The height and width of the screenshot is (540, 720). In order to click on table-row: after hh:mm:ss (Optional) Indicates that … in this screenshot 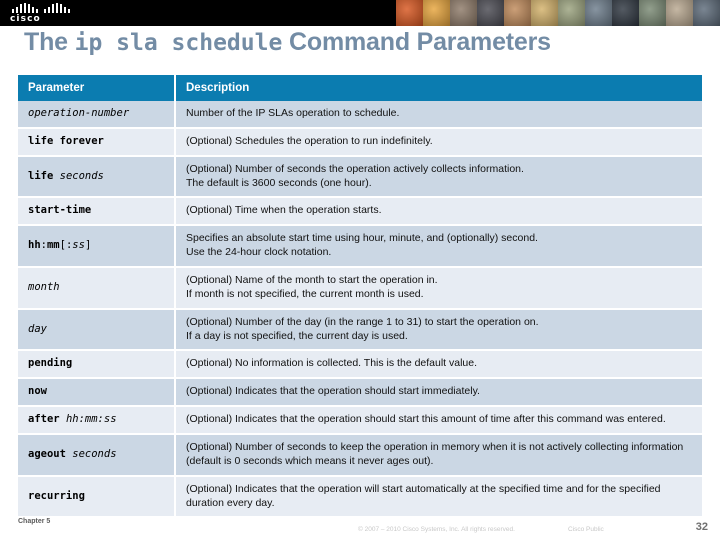, I will do `click(360, 421)`.